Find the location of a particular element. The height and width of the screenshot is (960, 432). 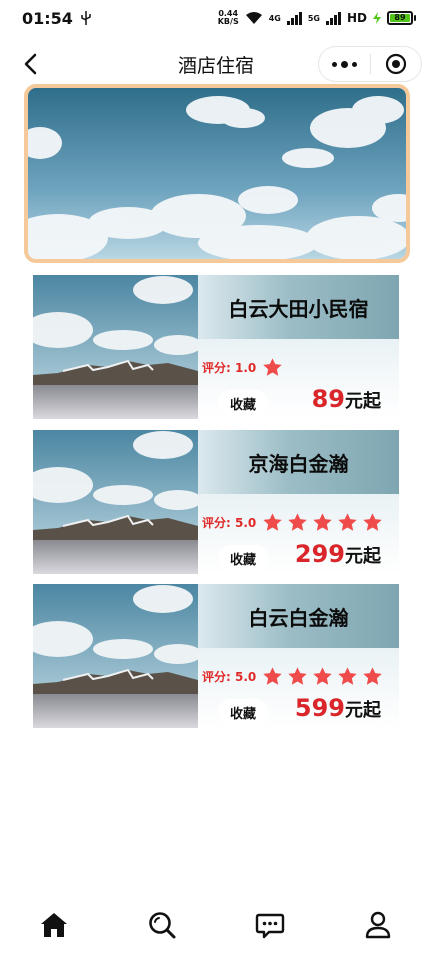

hotel-card: 白云大田小民宿 评分: 1.0 收藏 89 元起 is located at coordinates (216, 347).